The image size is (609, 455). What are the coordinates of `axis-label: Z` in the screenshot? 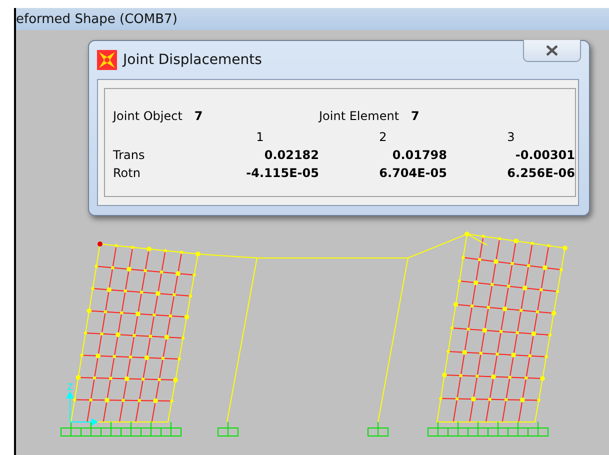 It's located at (70, 388).